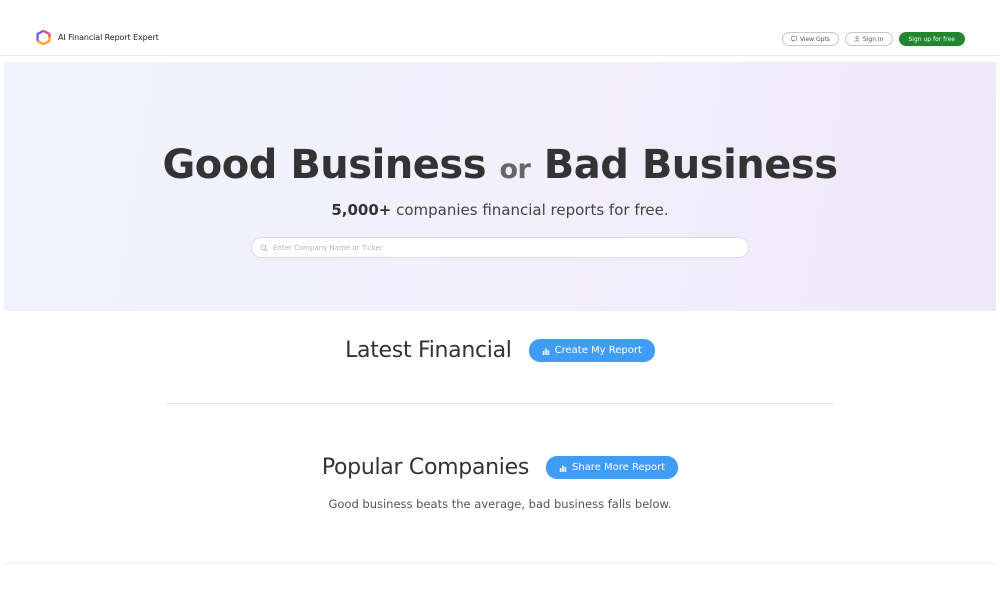 The width and height of the screenshot is (1000, 600). I want to click on sign-up-button: Sign up for free, so click(931, 39).